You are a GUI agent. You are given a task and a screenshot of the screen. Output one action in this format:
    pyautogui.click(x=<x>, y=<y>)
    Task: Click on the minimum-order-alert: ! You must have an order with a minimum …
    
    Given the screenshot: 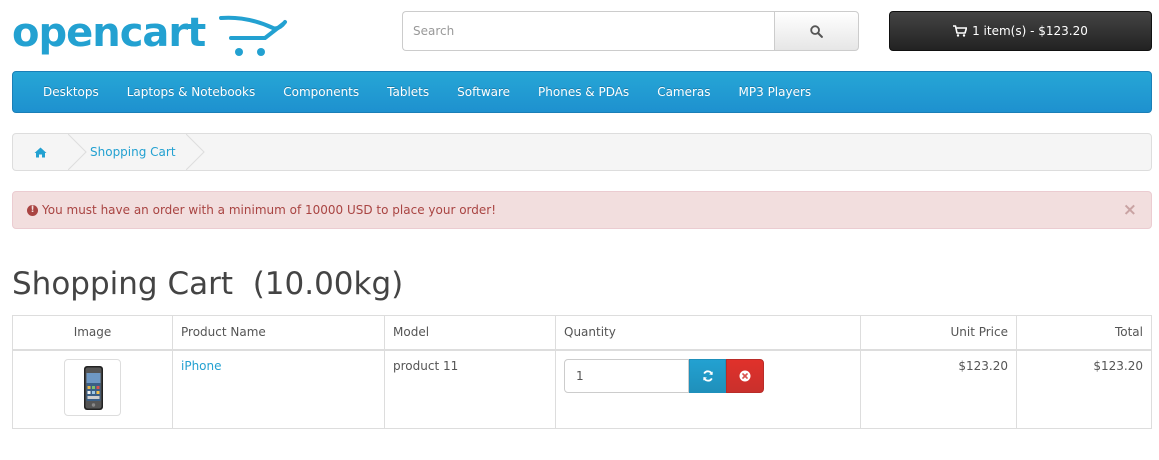 What is the action you would take?
    pyautogui.click(x=582, y=210)
    